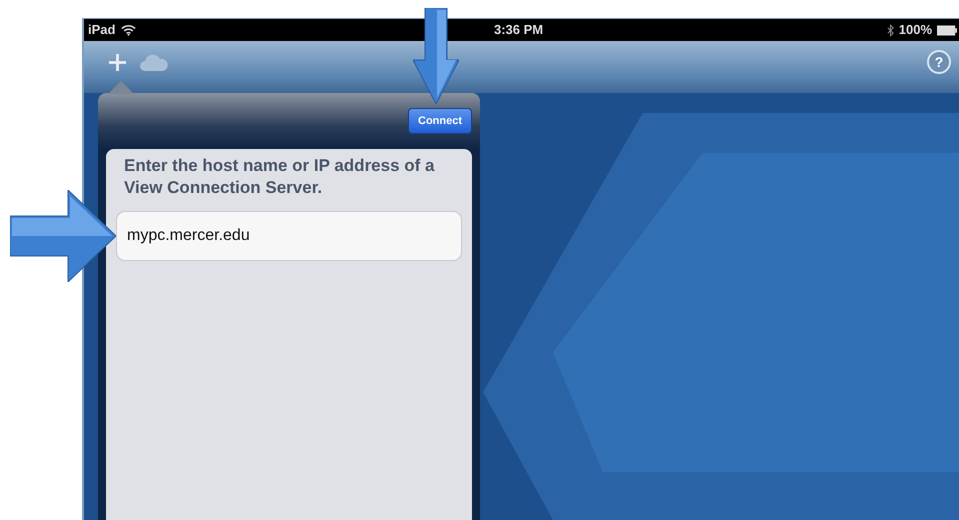 The height and width of the screenshot is (520, 959). Describe the element at coordinates (117, 62) in the screenshot. I see `add-icon` at that location.